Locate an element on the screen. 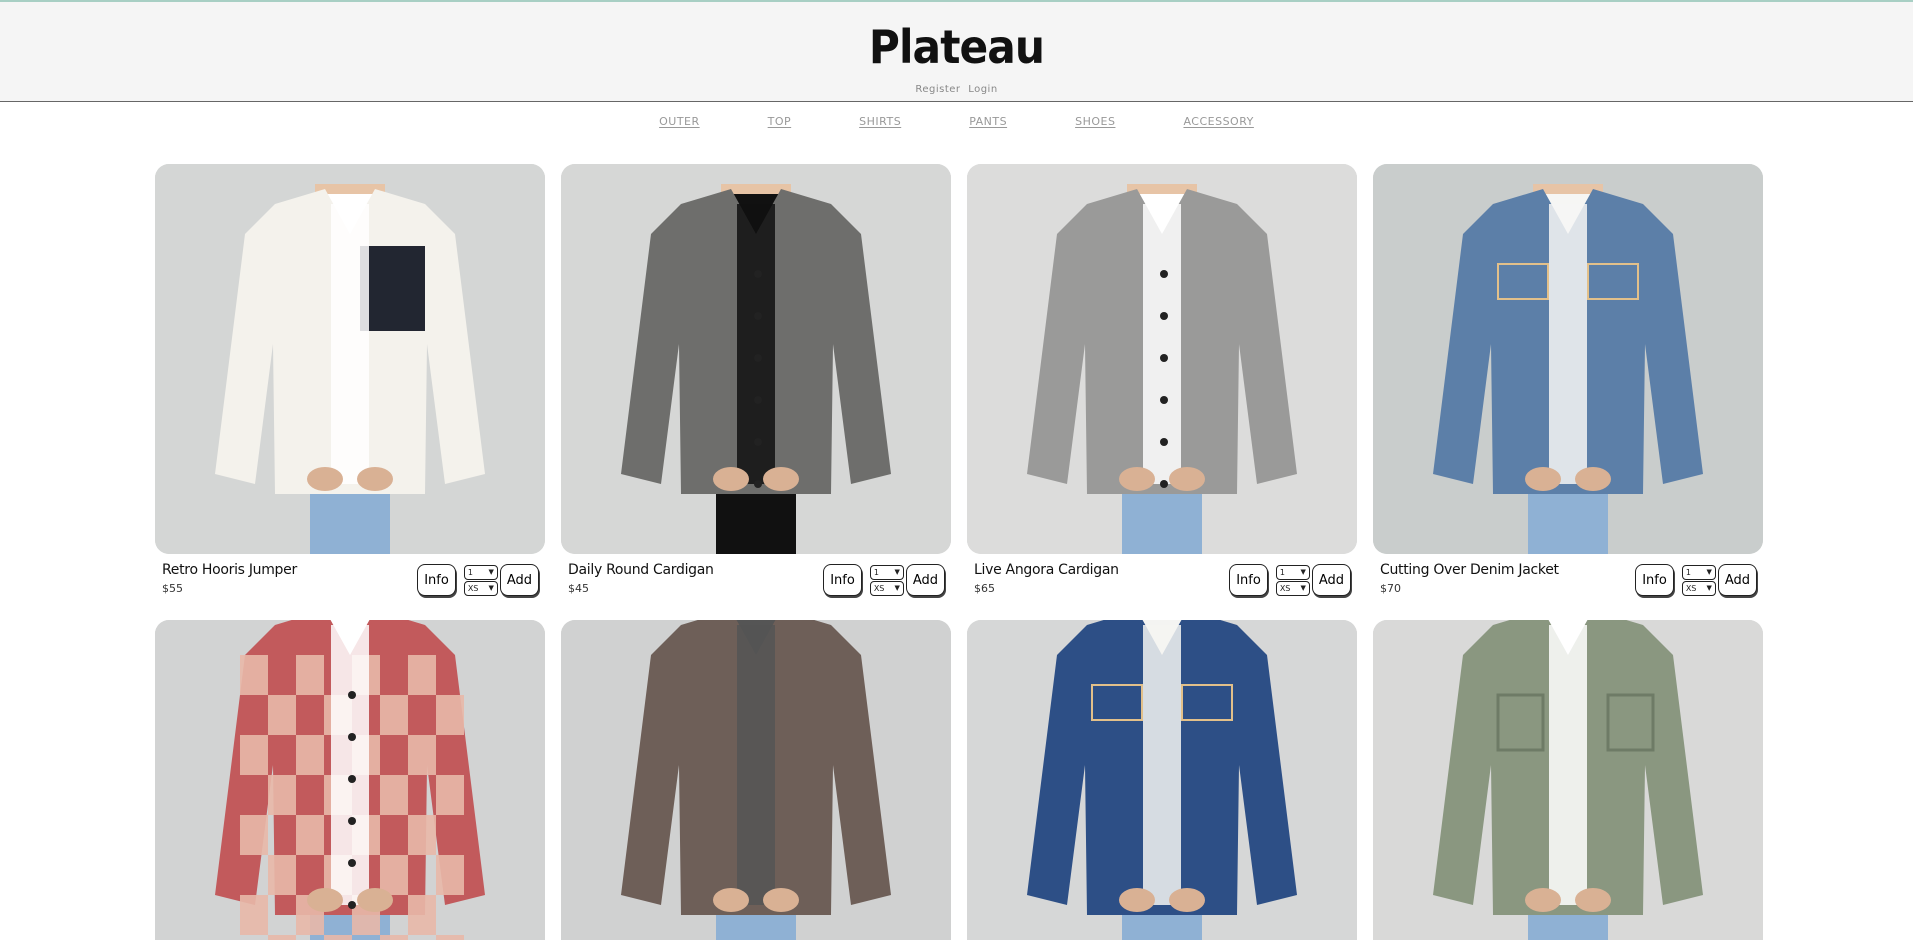  product-meta: Retro Hooris Jumper $55 Info 1 ▼ XS ▼ Add is located at coordinates (350, 578).